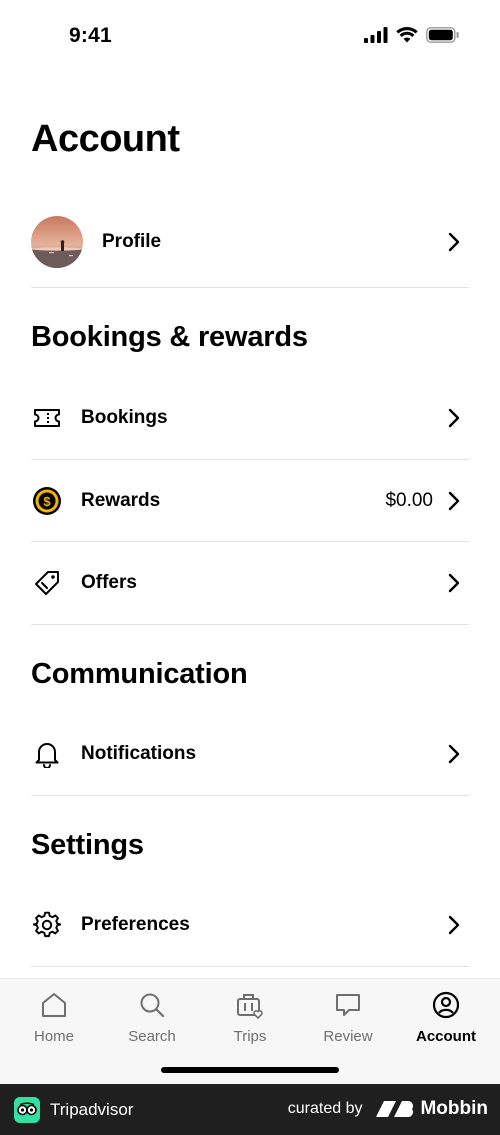  Describe the element at coordinates (250, 1070) in the screenshot. I see `home-indicator` at that location.